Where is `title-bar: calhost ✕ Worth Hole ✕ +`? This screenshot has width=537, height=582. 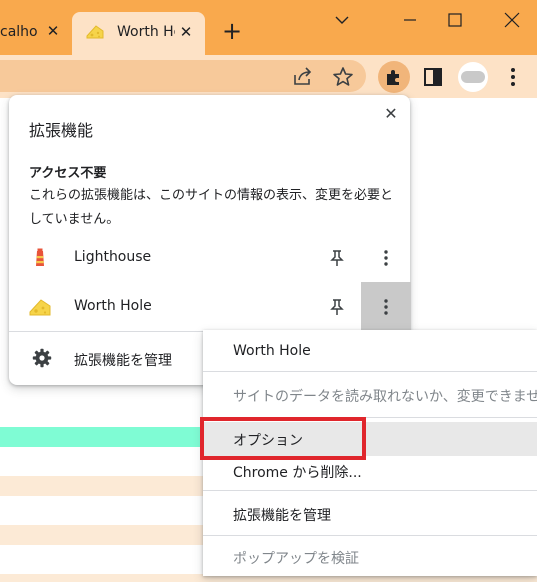
title-bar: calhost ✕ Worth Hole ✕ + is located at coordinates (268, 27).